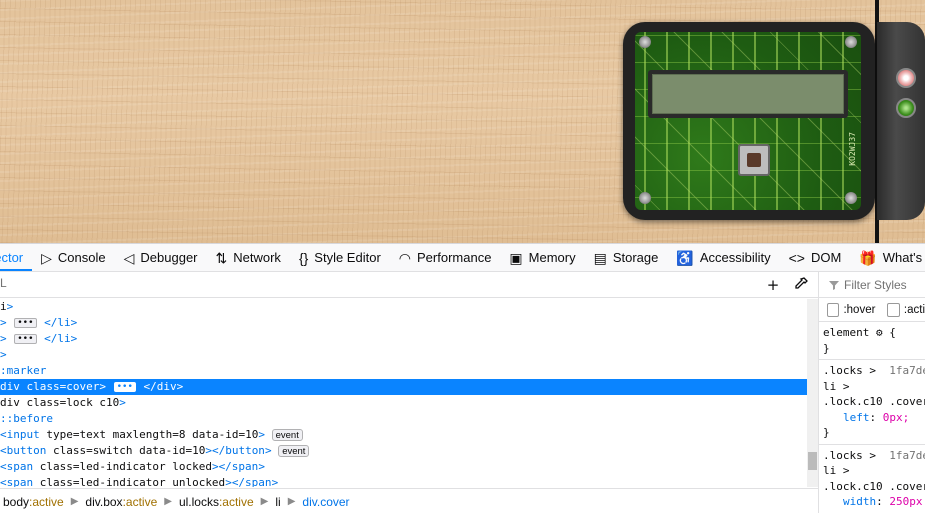  What do you see at coordinates (409, 371) in the screenshot?
I see `markup-node: :marker` at bounding box center [409, 371].